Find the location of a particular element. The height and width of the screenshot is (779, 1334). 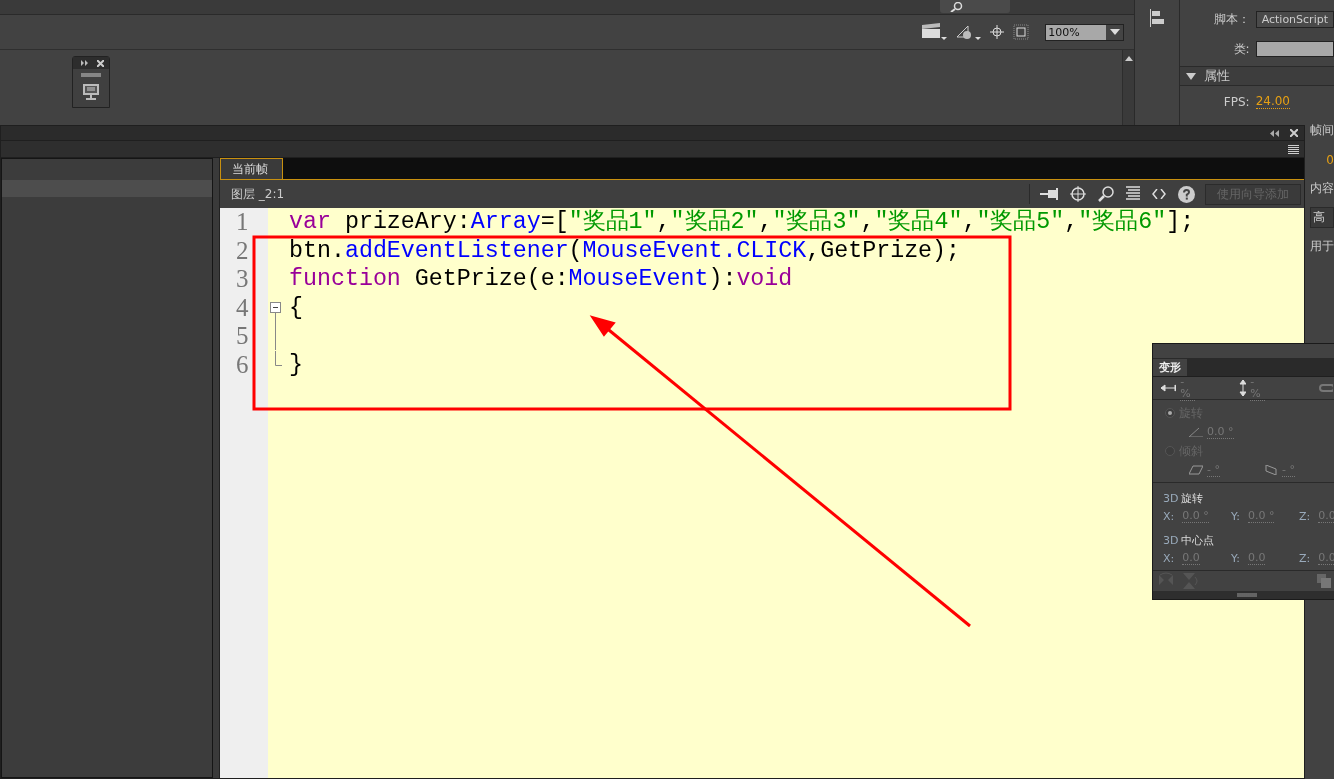

skew-vertical-icon is located at coordinates (1270, 470).